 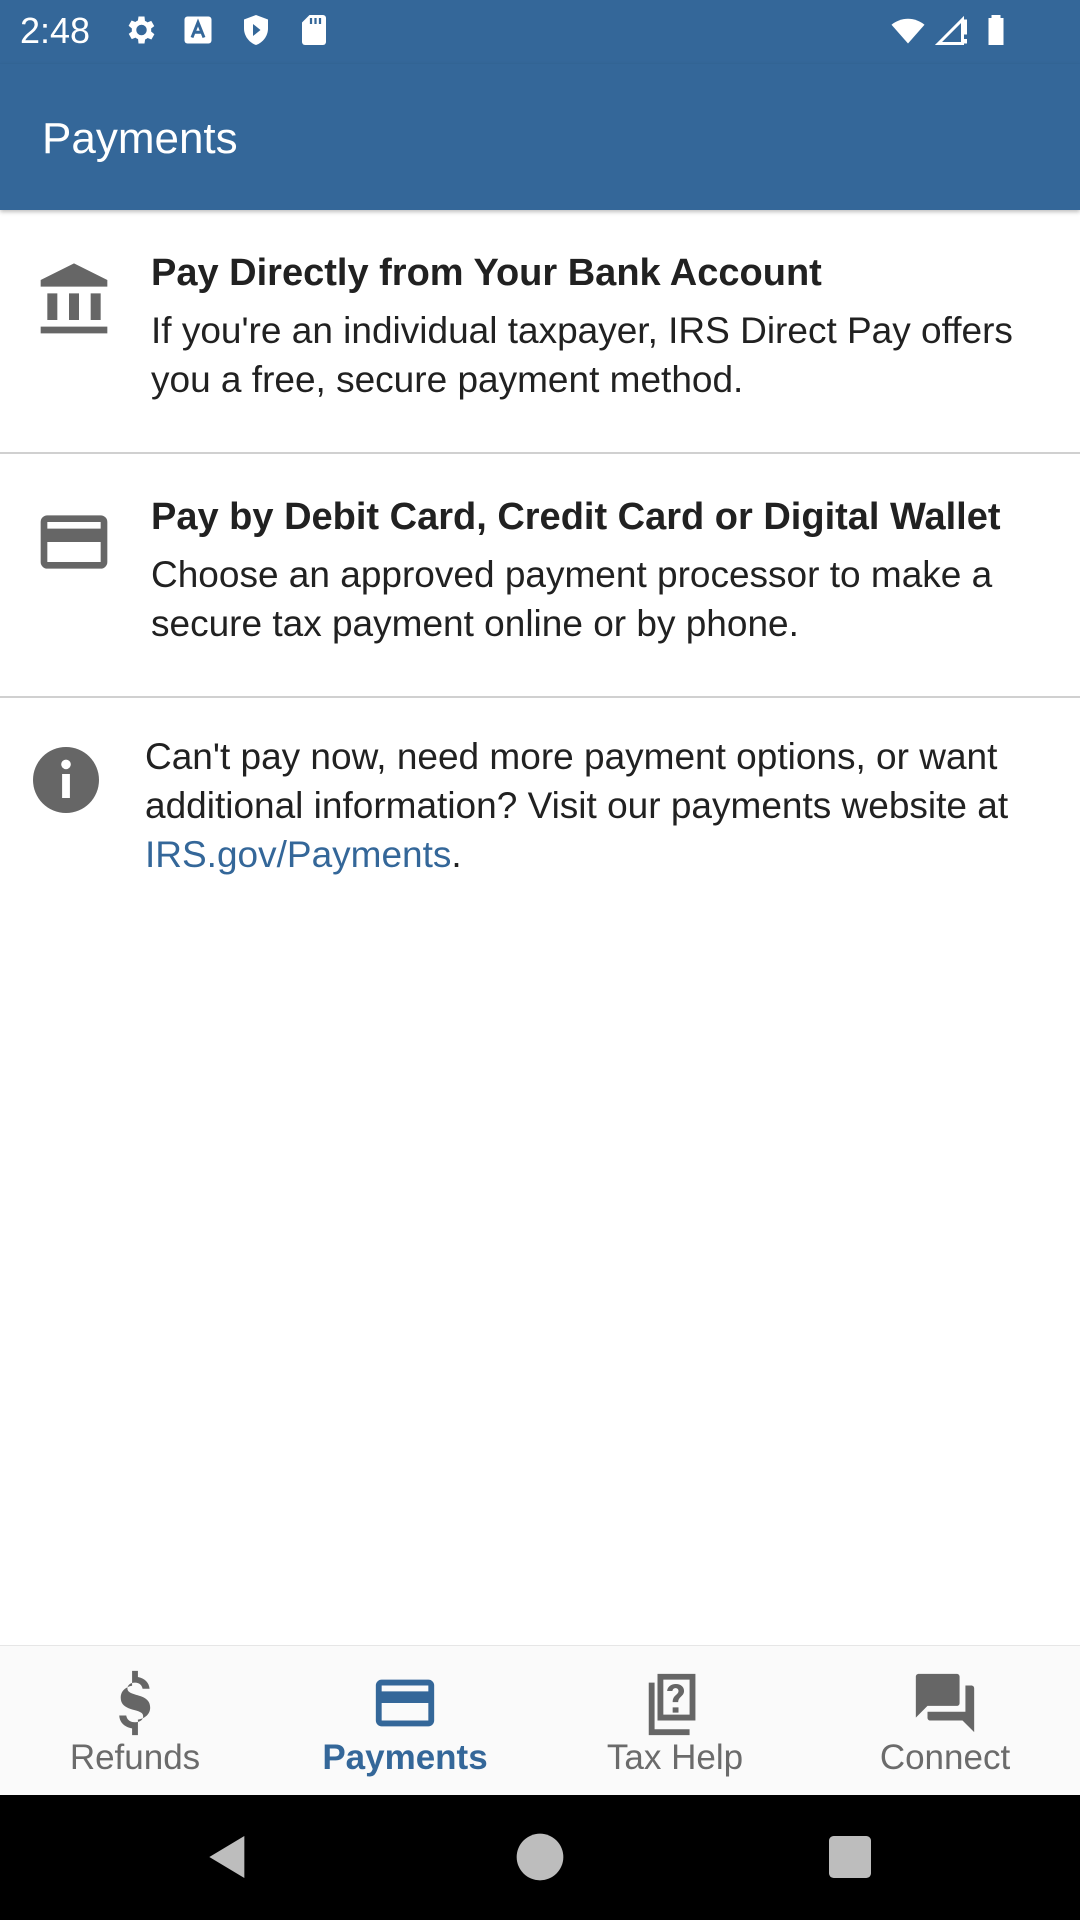 What do you see at coordinates (908, 31) in the screenshot?
I see `wifi-icon` at bounding box center [908, 31].